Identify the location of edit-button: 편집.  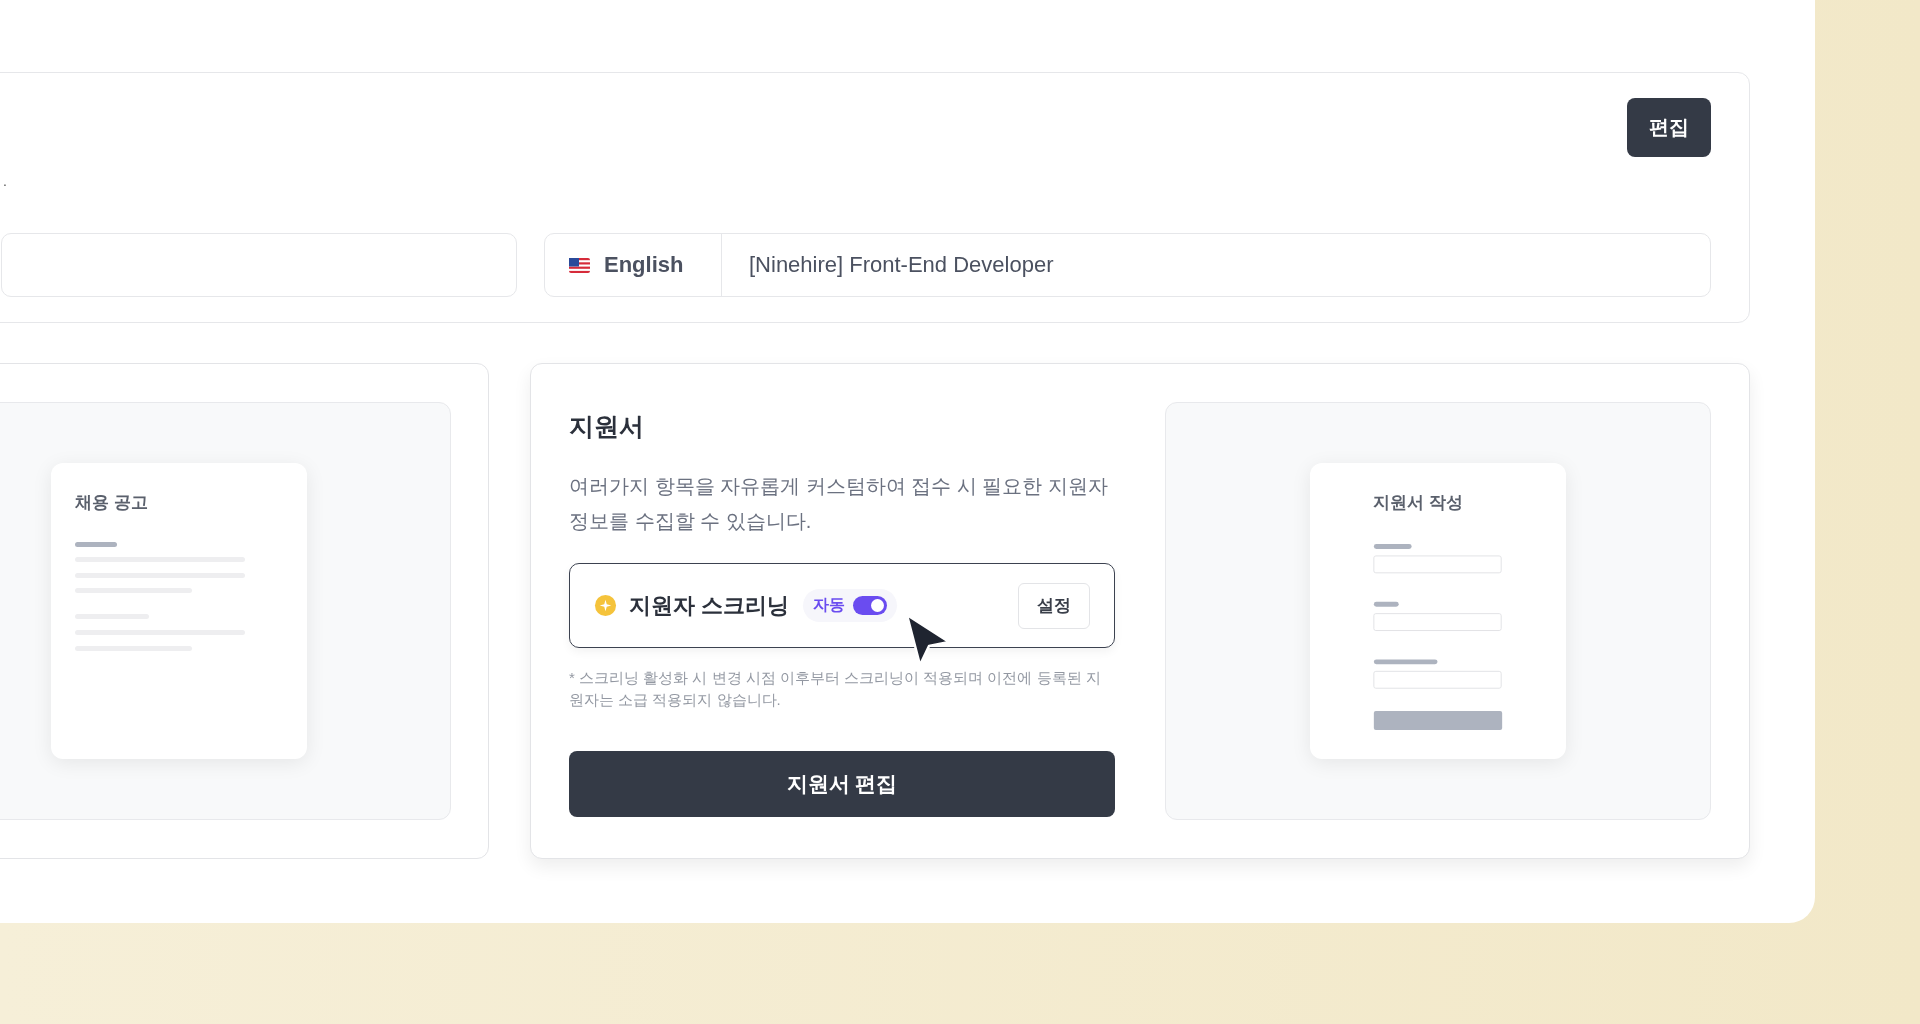
(1669, 127).